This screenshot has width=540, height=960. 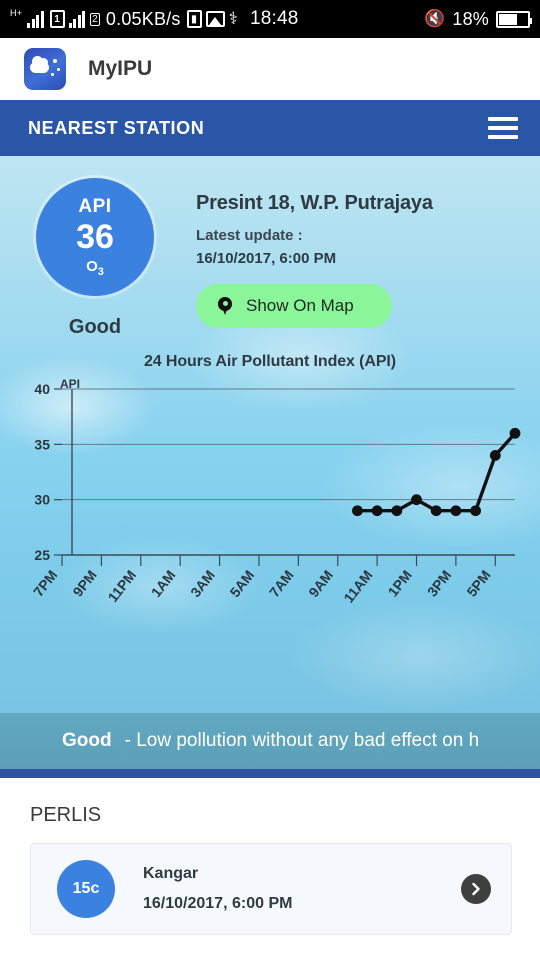 I want to click on svg-text: 40, so click(x=42, y=389).